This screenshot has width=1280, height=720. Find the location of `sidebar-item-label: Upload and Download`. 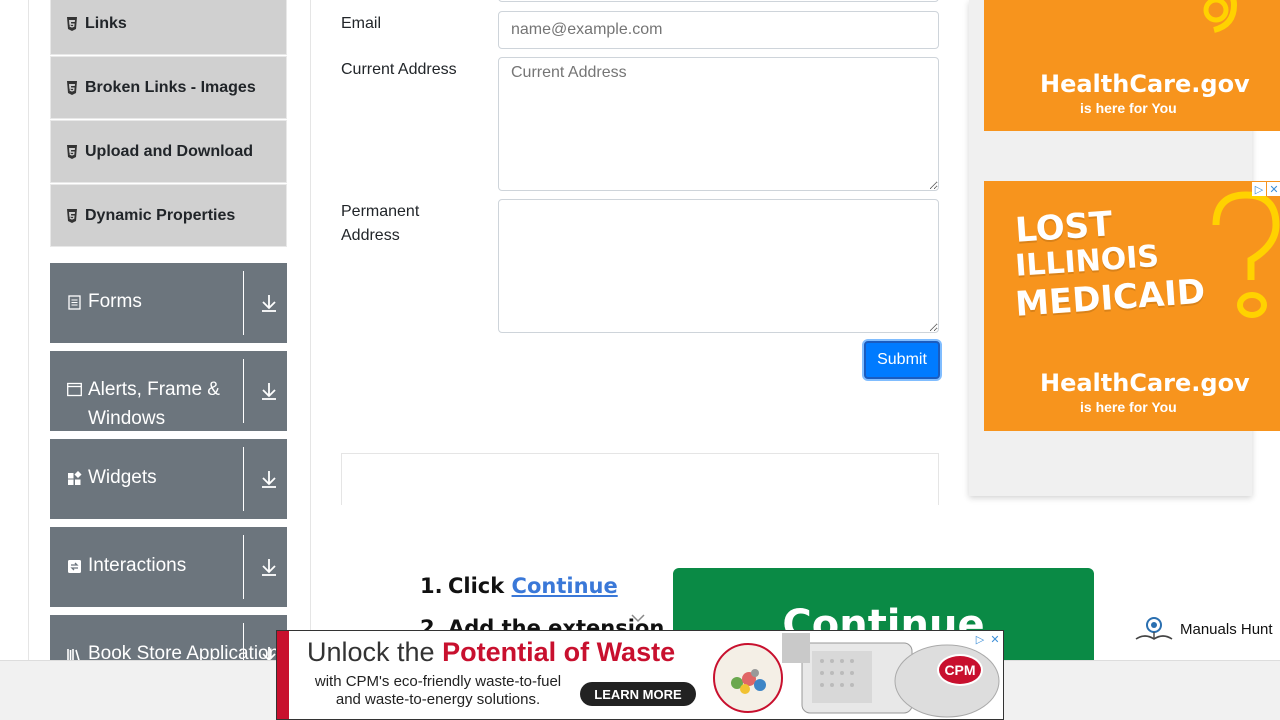

sidebar-item-label: Upload and Download is located at coordinates (169, 151).